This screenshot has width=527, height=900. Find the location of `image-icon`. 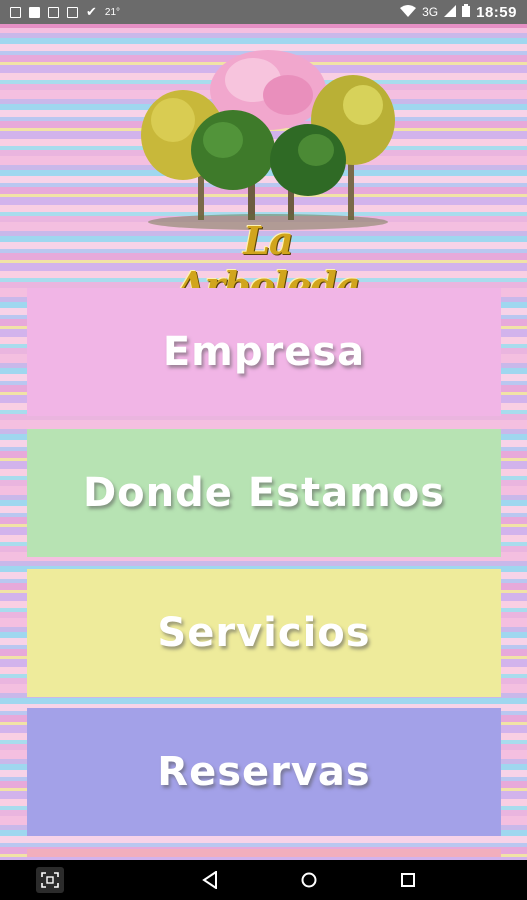

image-icon is located at coordinates (53, 12).